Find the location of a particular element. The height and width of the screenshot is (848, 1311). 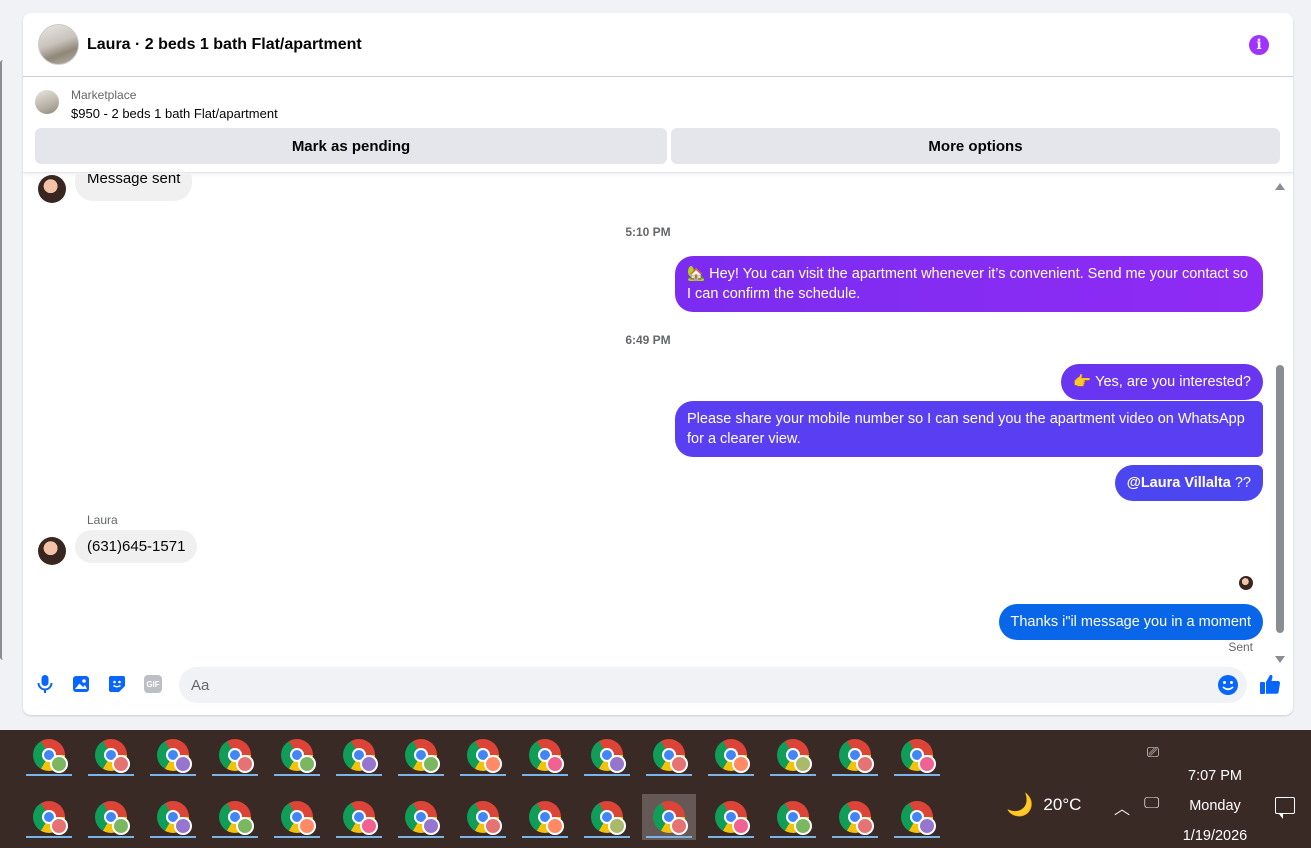

house-emoji-icon: 🏡 is located at coordinates (696, 274).